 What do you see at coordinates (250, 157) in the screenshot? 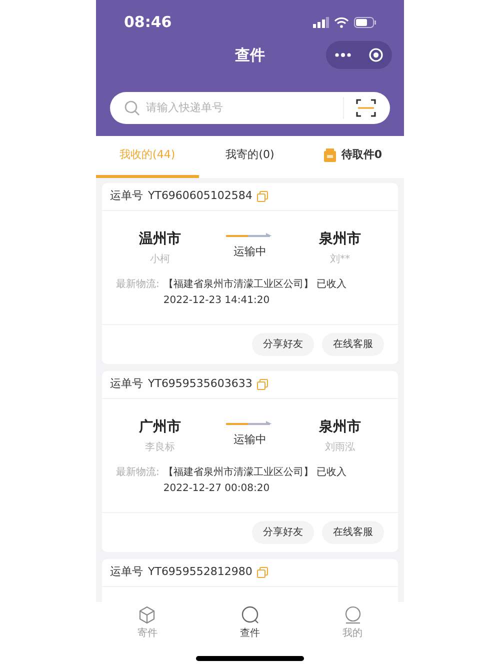
I see `tab: 我寄的(0)` at bounding box center [250, 157].